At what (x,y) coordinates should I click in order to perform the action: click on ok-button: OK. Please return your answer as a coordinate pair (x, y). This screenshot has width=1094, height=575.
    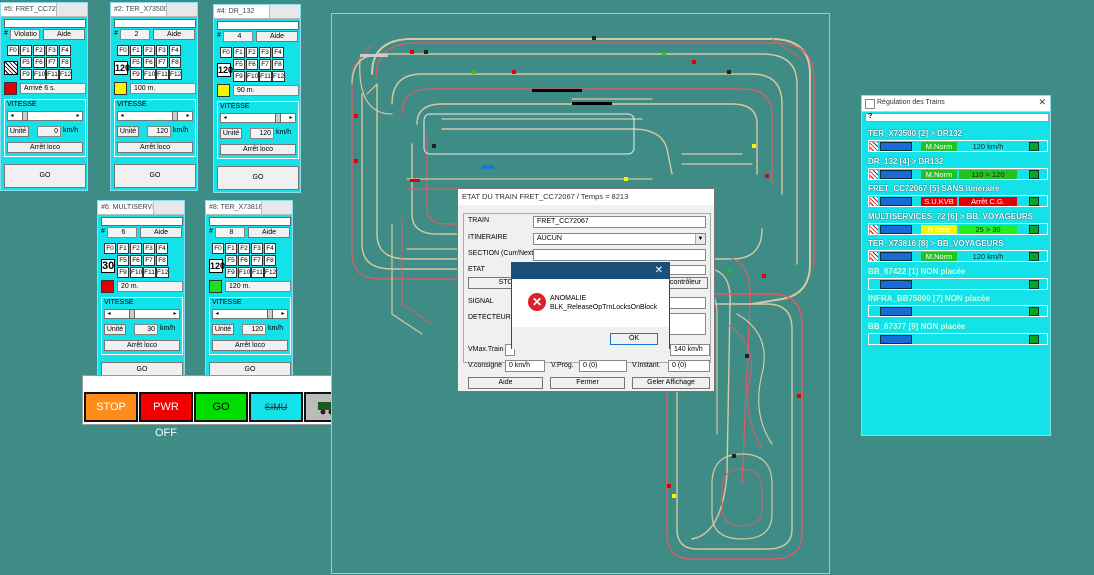
    Looking at the image, I should click on (634, 339).